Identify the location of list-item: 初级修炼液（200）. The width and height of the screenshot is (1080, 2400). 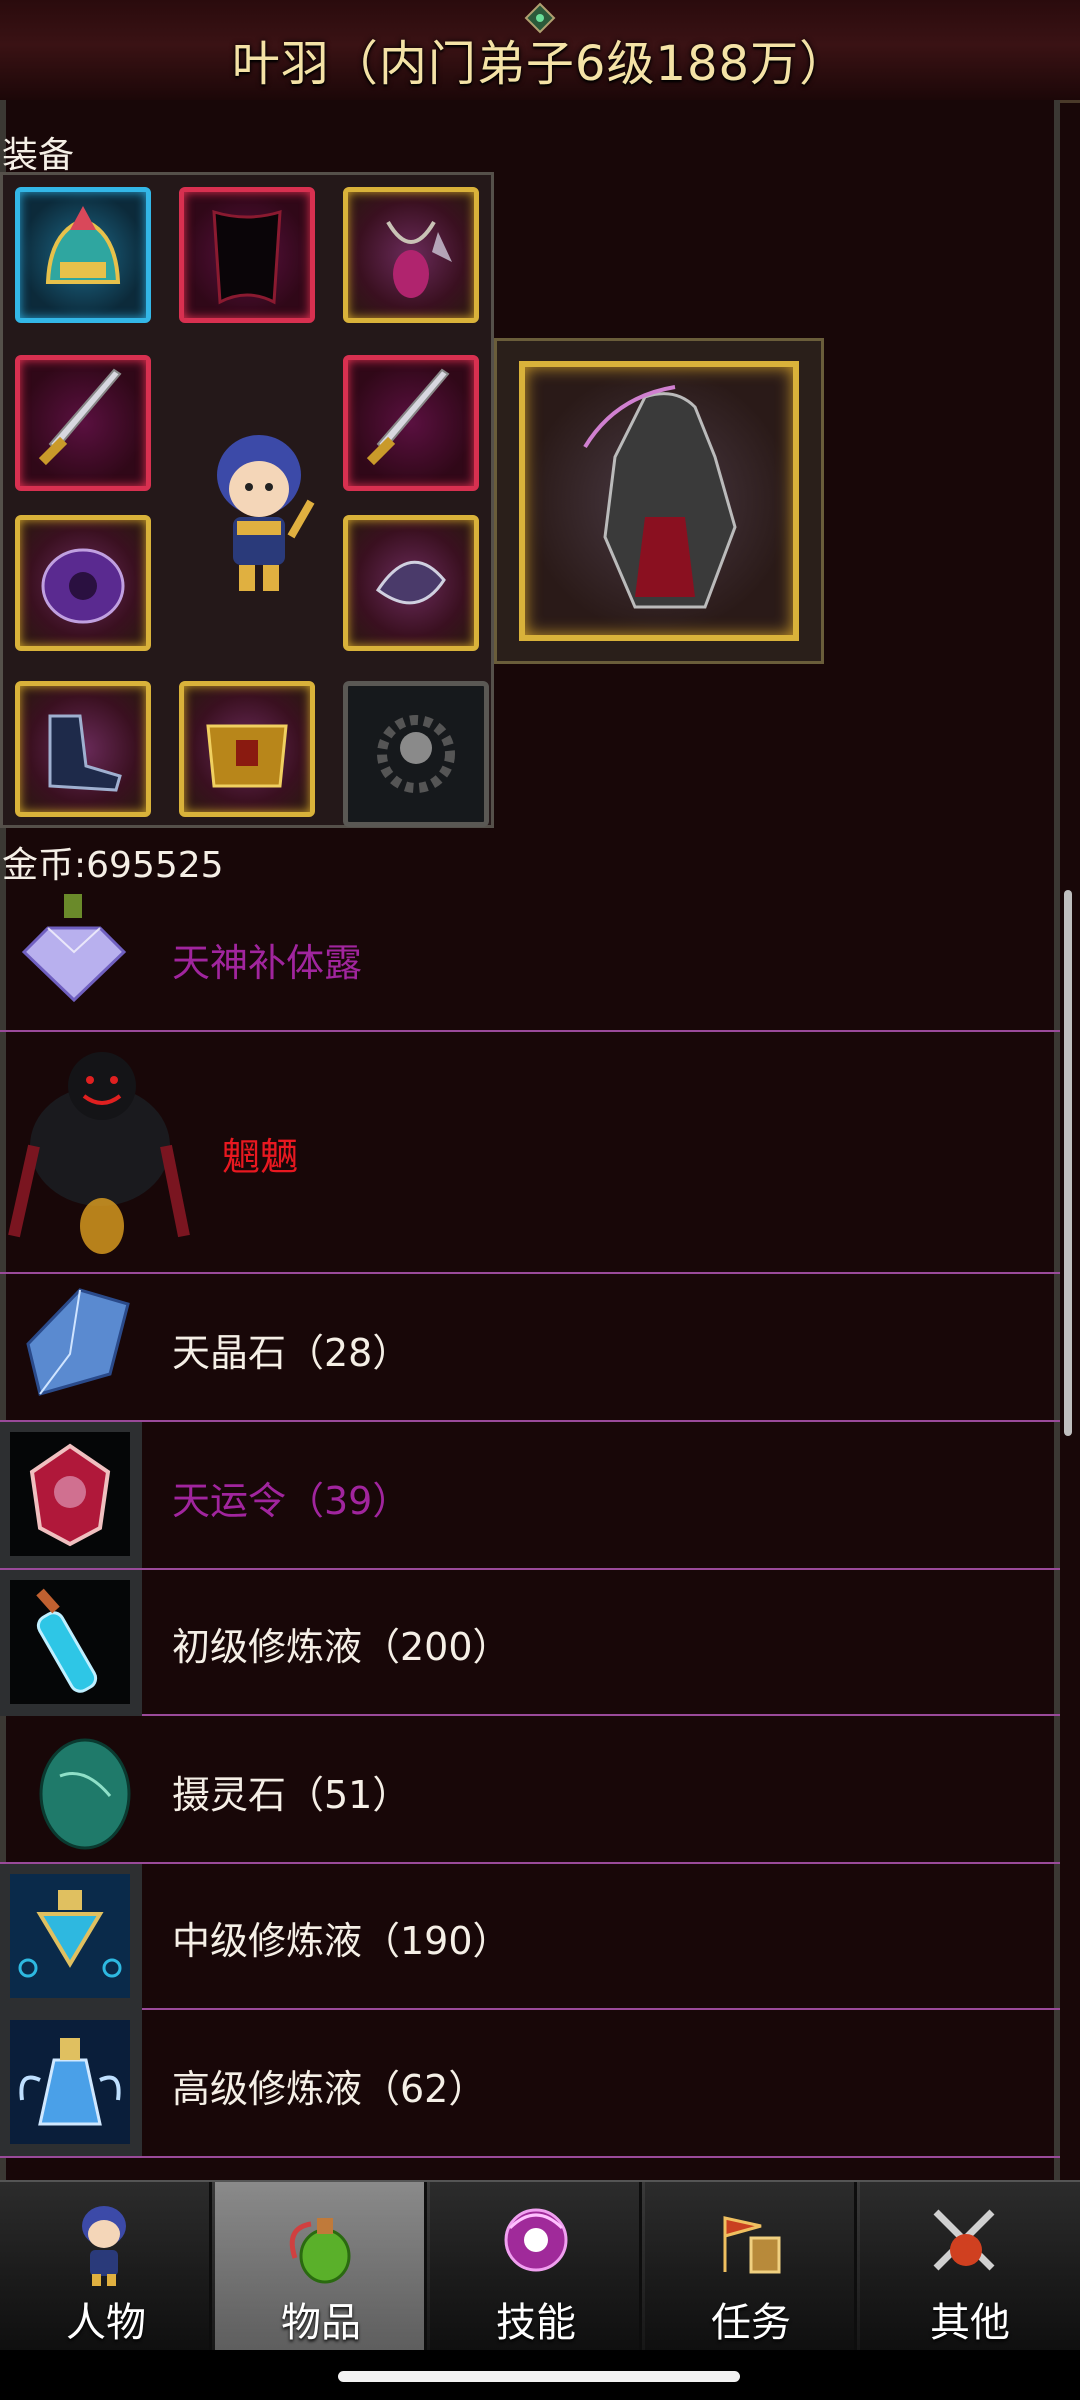
(530, 1643).